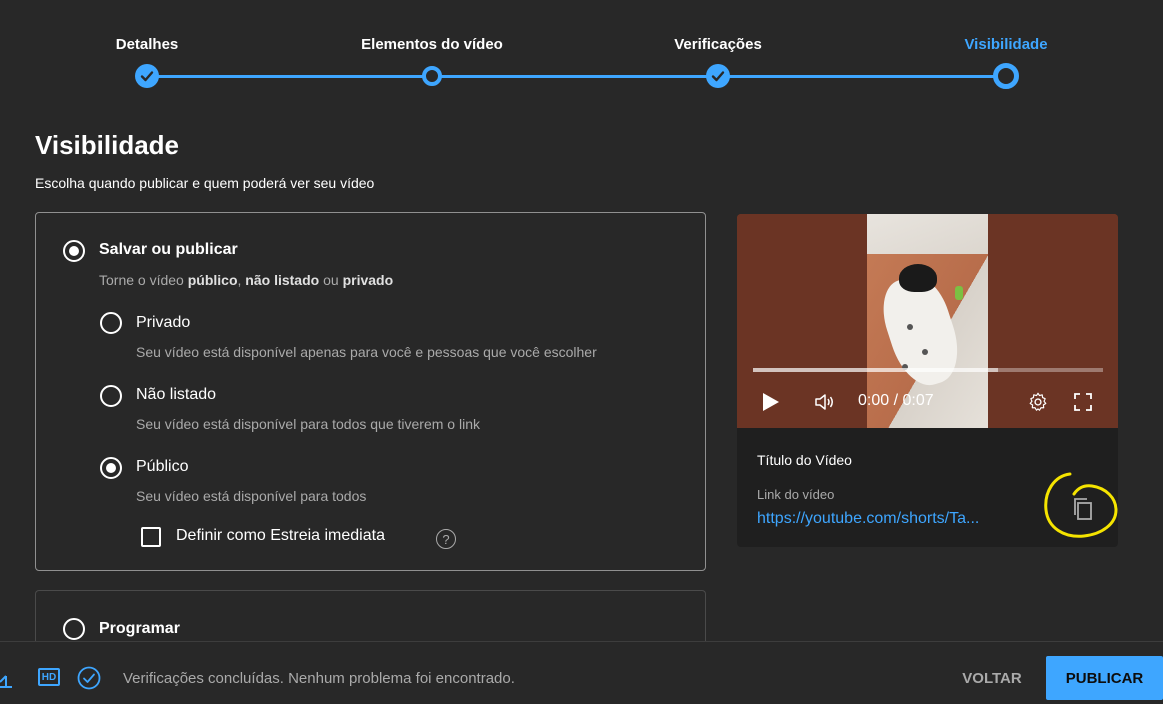  Describe the element at coordinates (49, 677) in the screenshot. I see `hd-badge-icon: HD` at that location.